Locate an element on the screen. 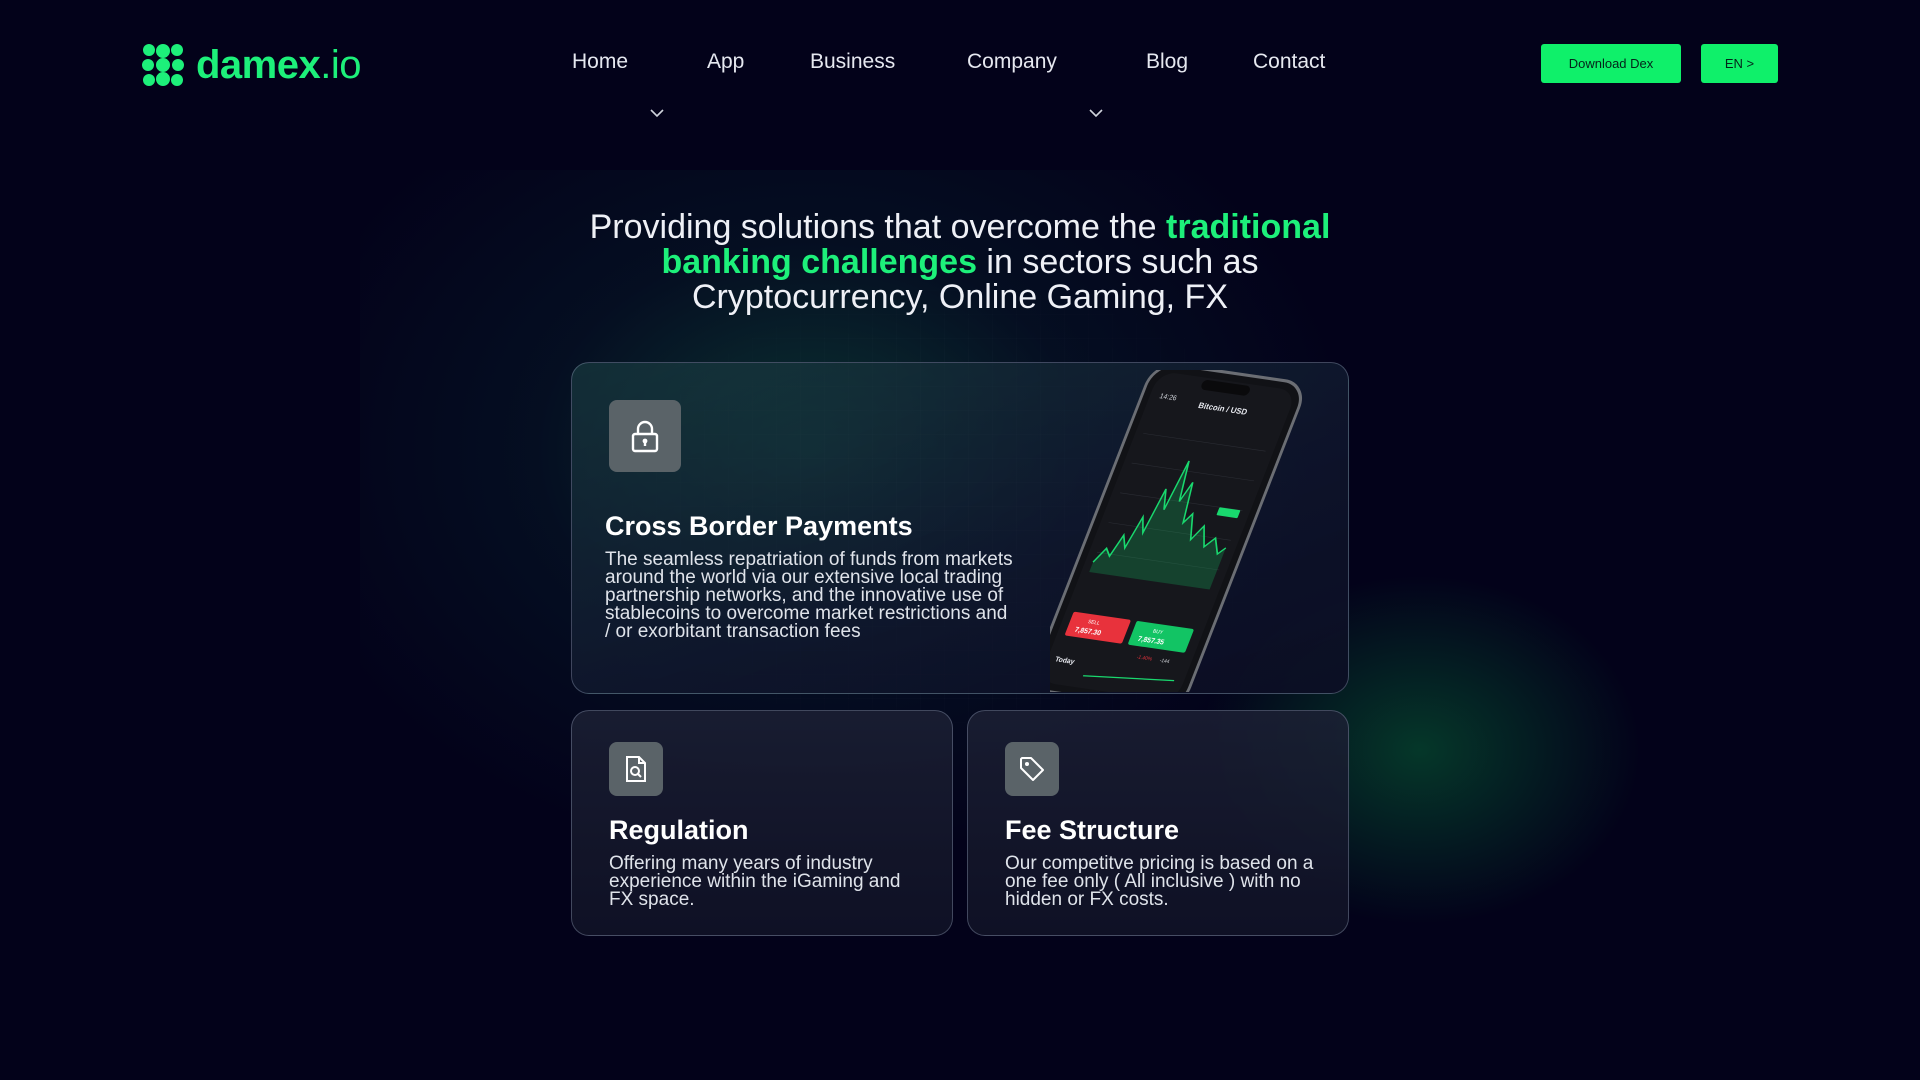  price-tag-icon is located at coordinates (1032, 769).